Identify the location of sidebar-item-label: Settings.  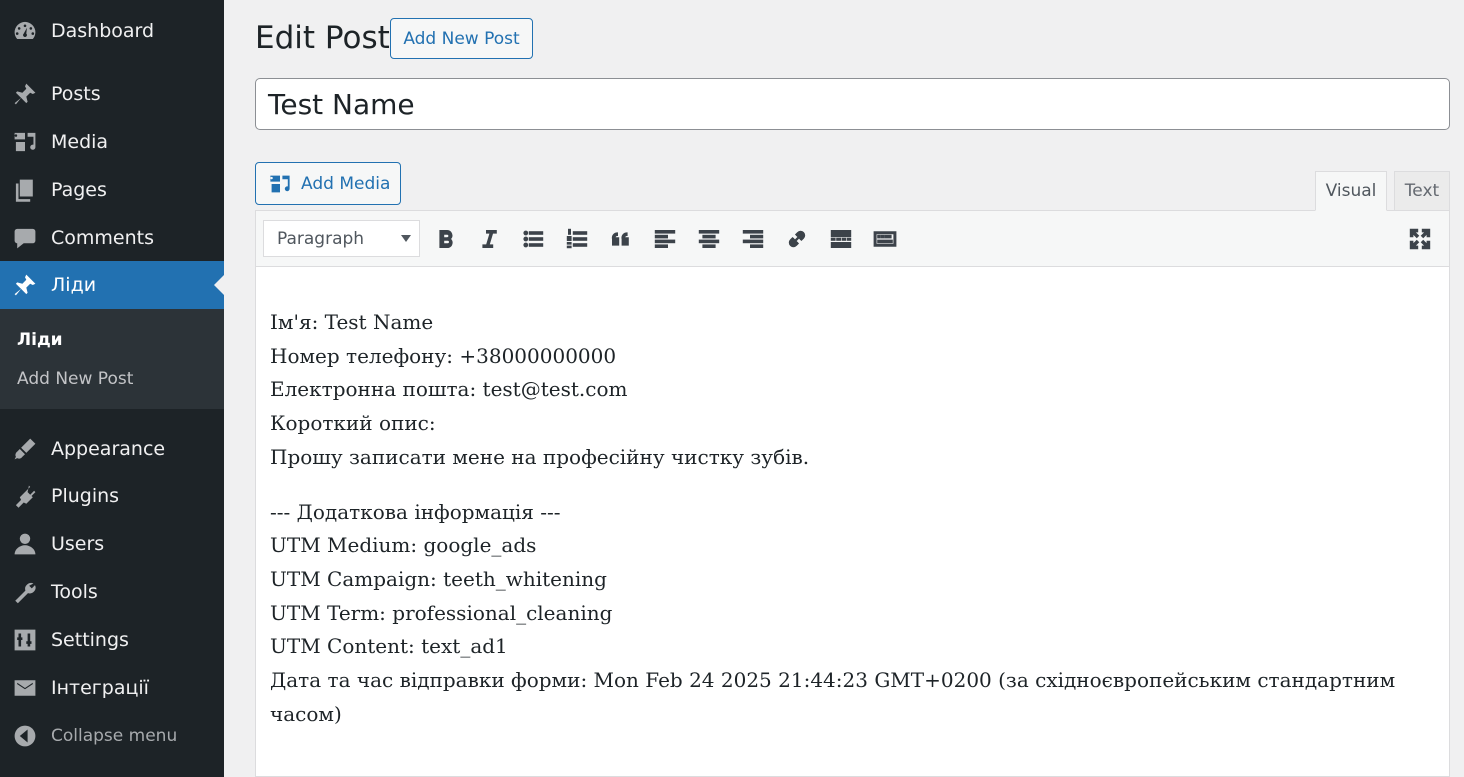
(90, 640).